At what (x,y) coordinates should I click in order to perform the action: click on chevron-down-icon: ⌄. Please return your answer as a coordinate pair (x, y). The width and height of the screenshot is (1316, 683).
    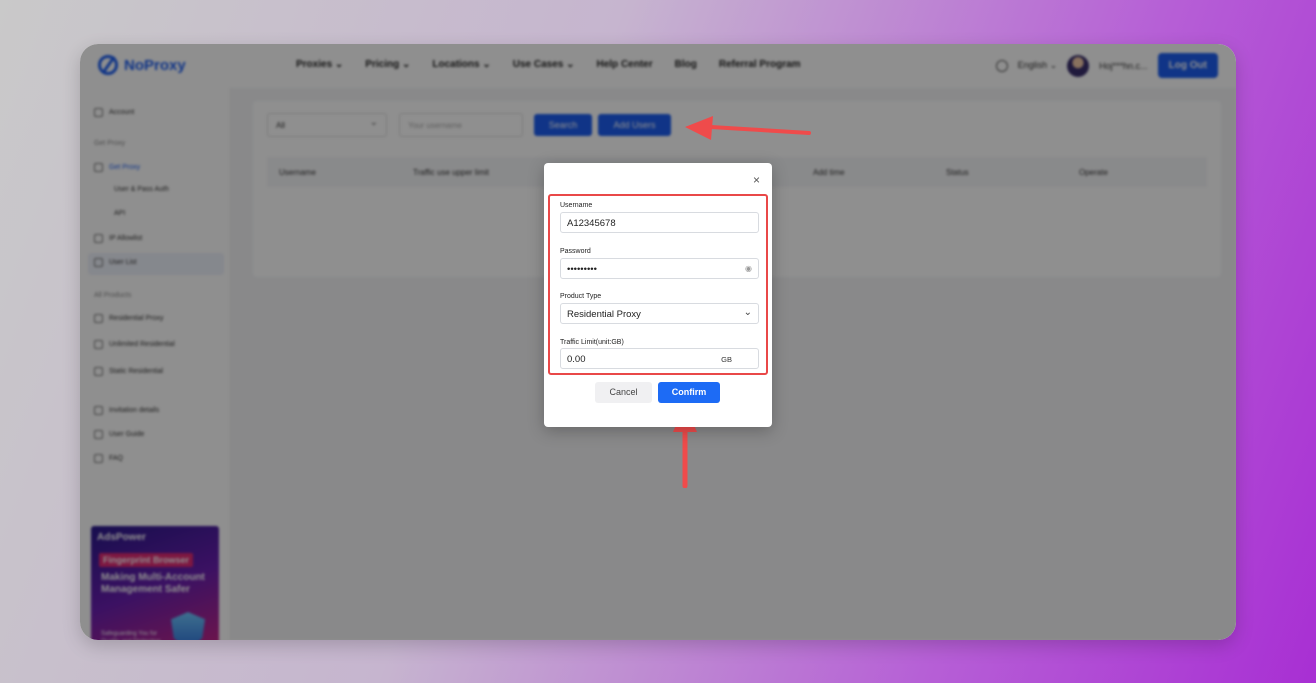
    Looking at the image, I should click on (747, 312).